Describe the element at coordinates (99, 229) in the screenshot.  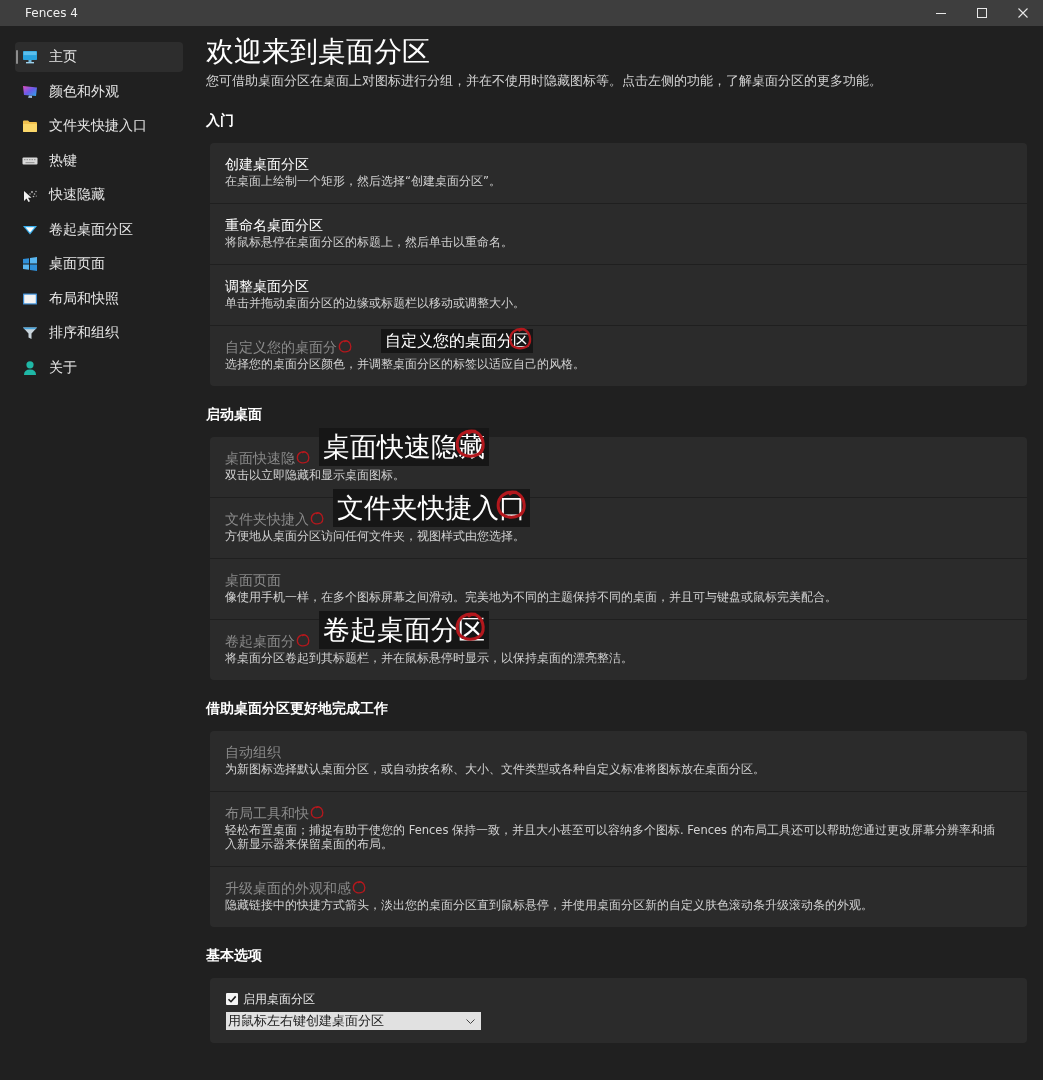
I see `sidebar-item: 卷起桌面分区` at that location.